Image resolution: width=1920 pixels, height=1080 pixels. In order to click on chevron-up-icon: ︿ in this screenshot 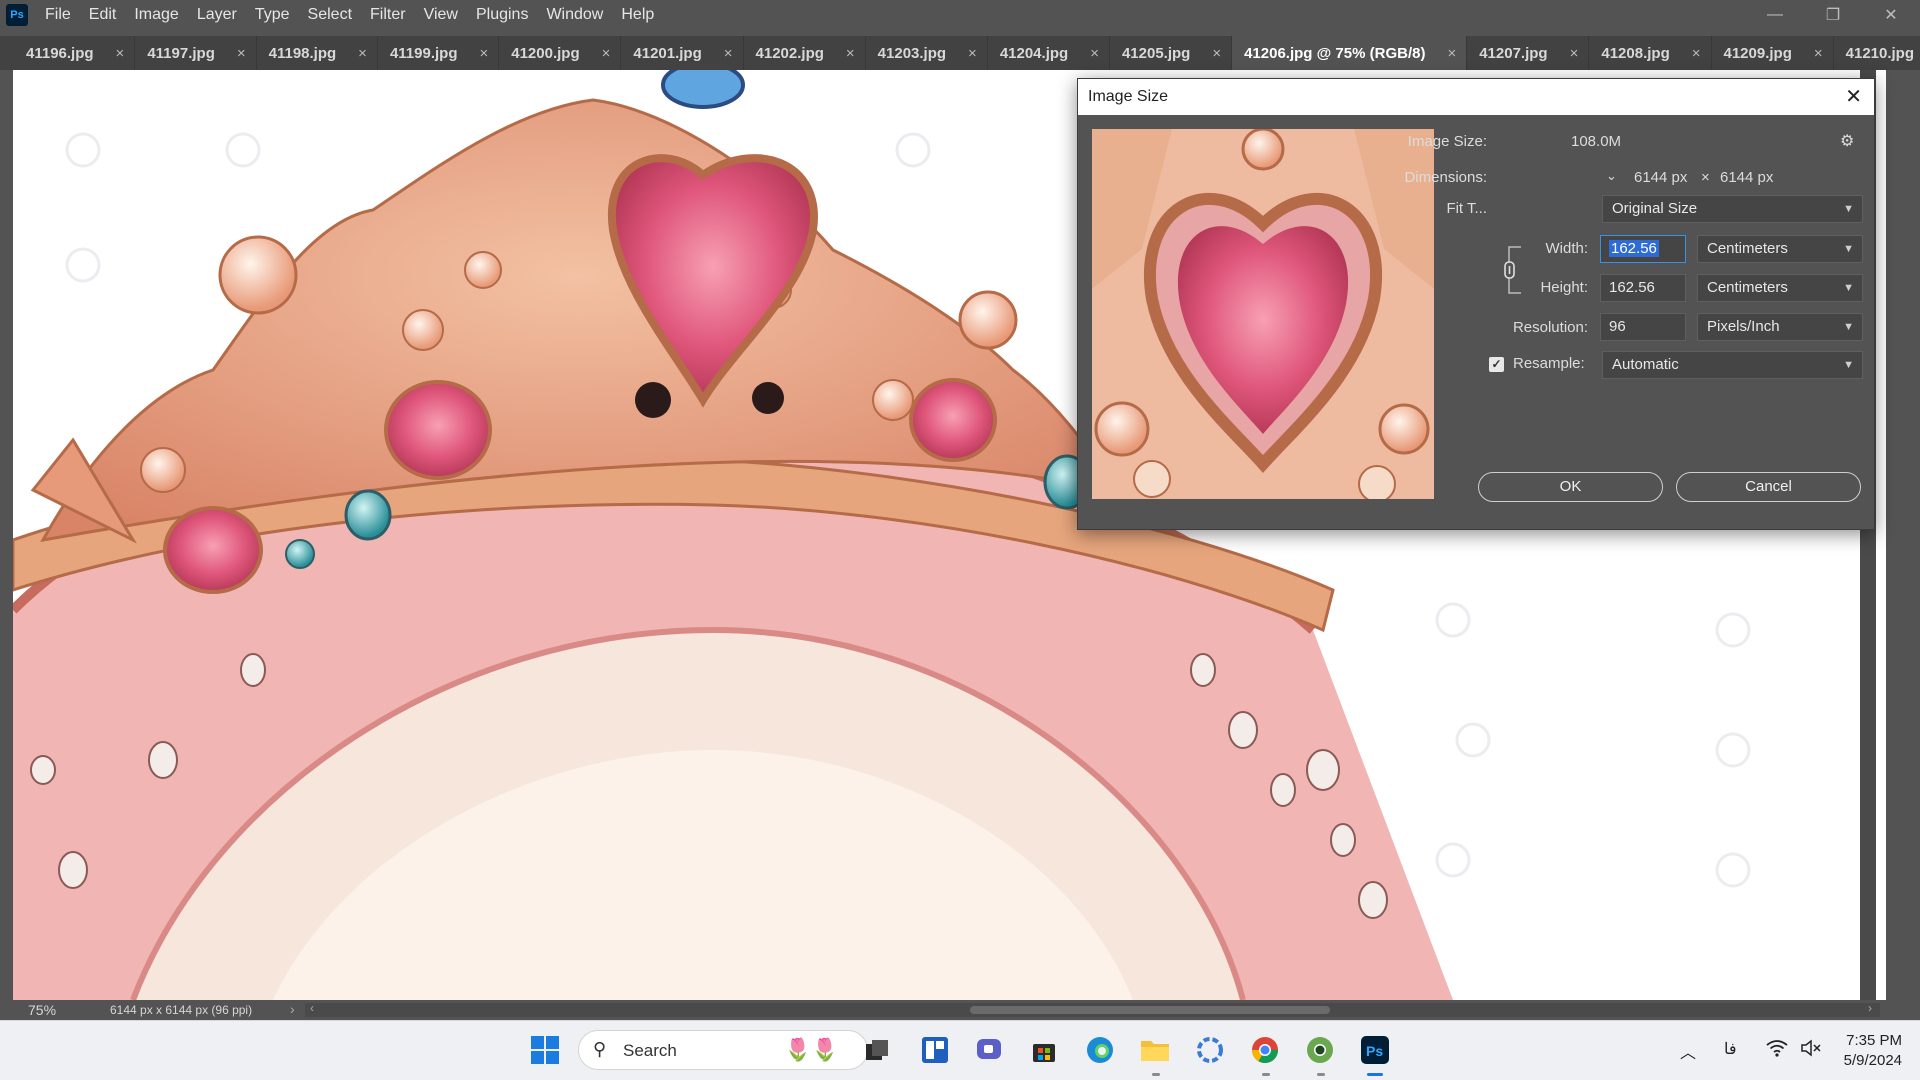, I will do `click(1688, 1051)`.